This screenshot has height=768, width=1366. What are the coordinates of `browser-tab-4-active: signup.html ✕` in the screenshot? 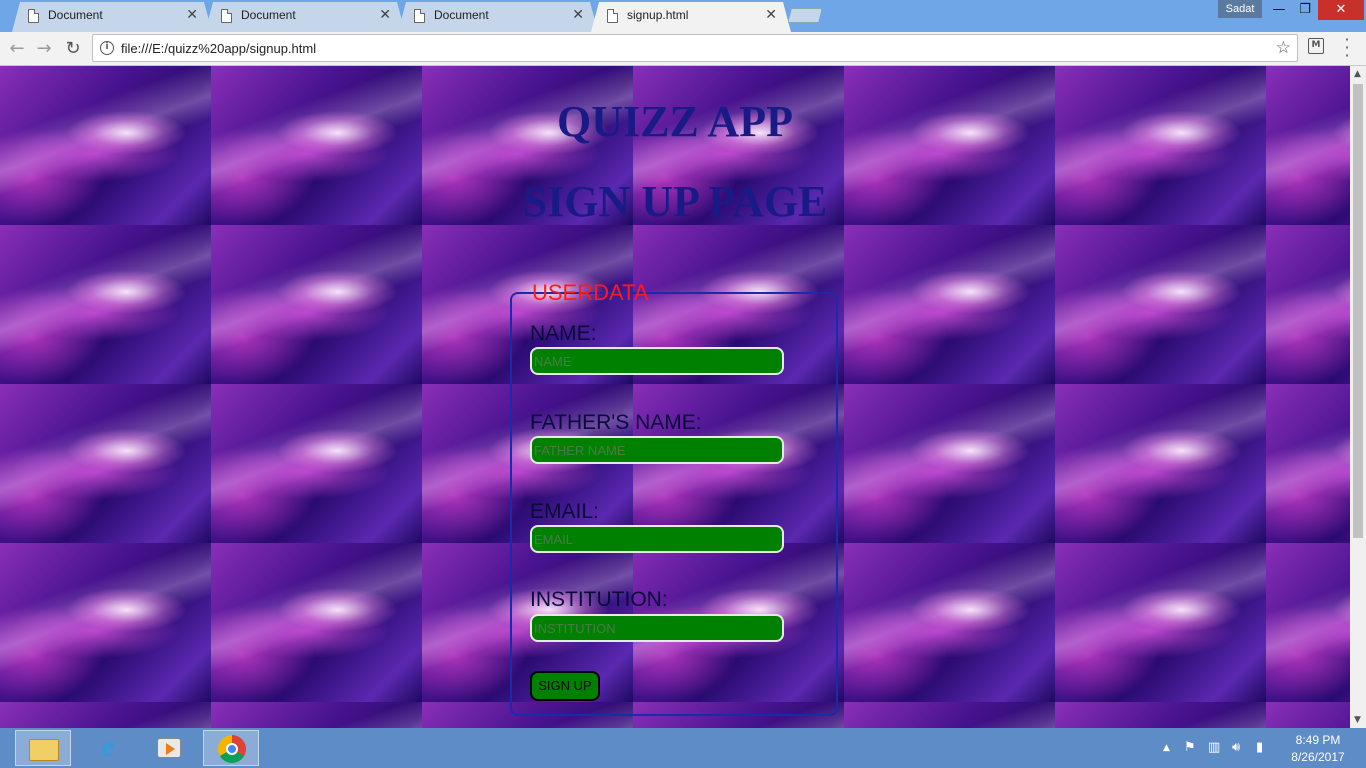 It's located at (691, 17).